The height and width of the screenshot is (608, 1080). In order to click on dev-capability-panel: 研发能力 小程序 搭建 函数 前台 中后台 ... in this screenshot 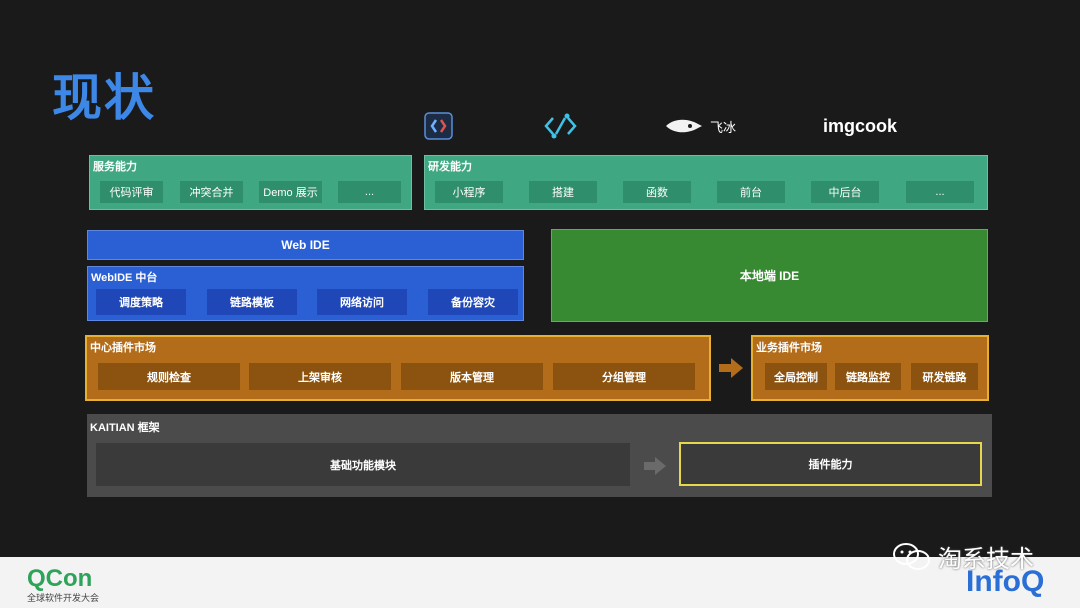, I will do `click(706, 182)`.